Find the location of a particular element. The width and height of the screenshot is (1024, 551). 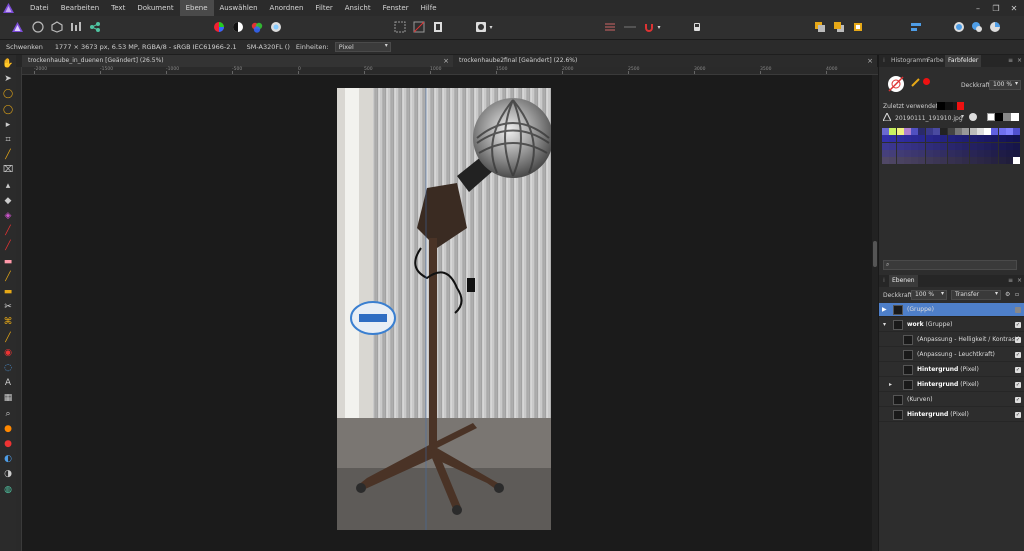

layer-row: (Anpassung - Leuchtkraft) ✓ is located at coordinates (951, 355).